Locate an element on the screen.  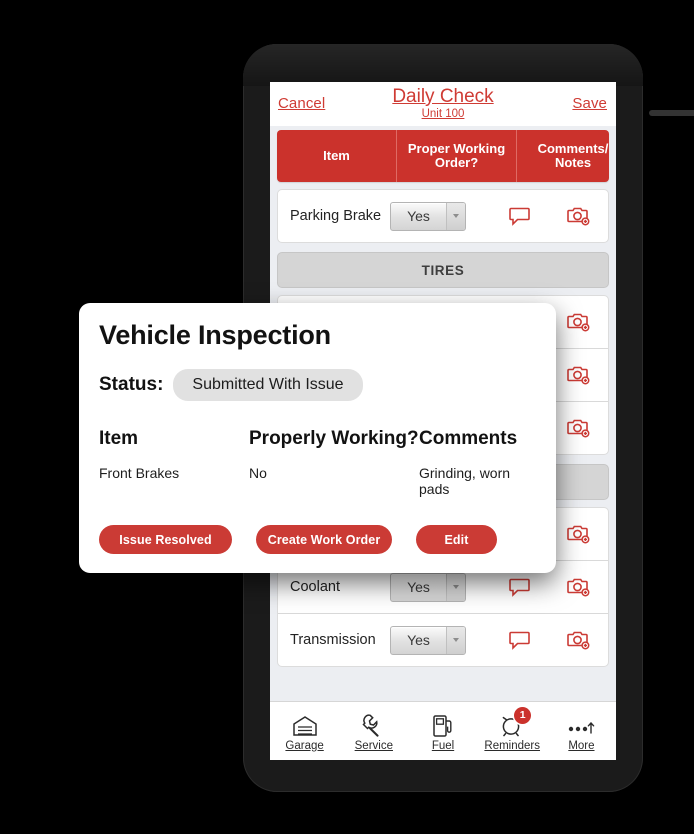
fuel-pump-icon is located at coordinates (442, 724).